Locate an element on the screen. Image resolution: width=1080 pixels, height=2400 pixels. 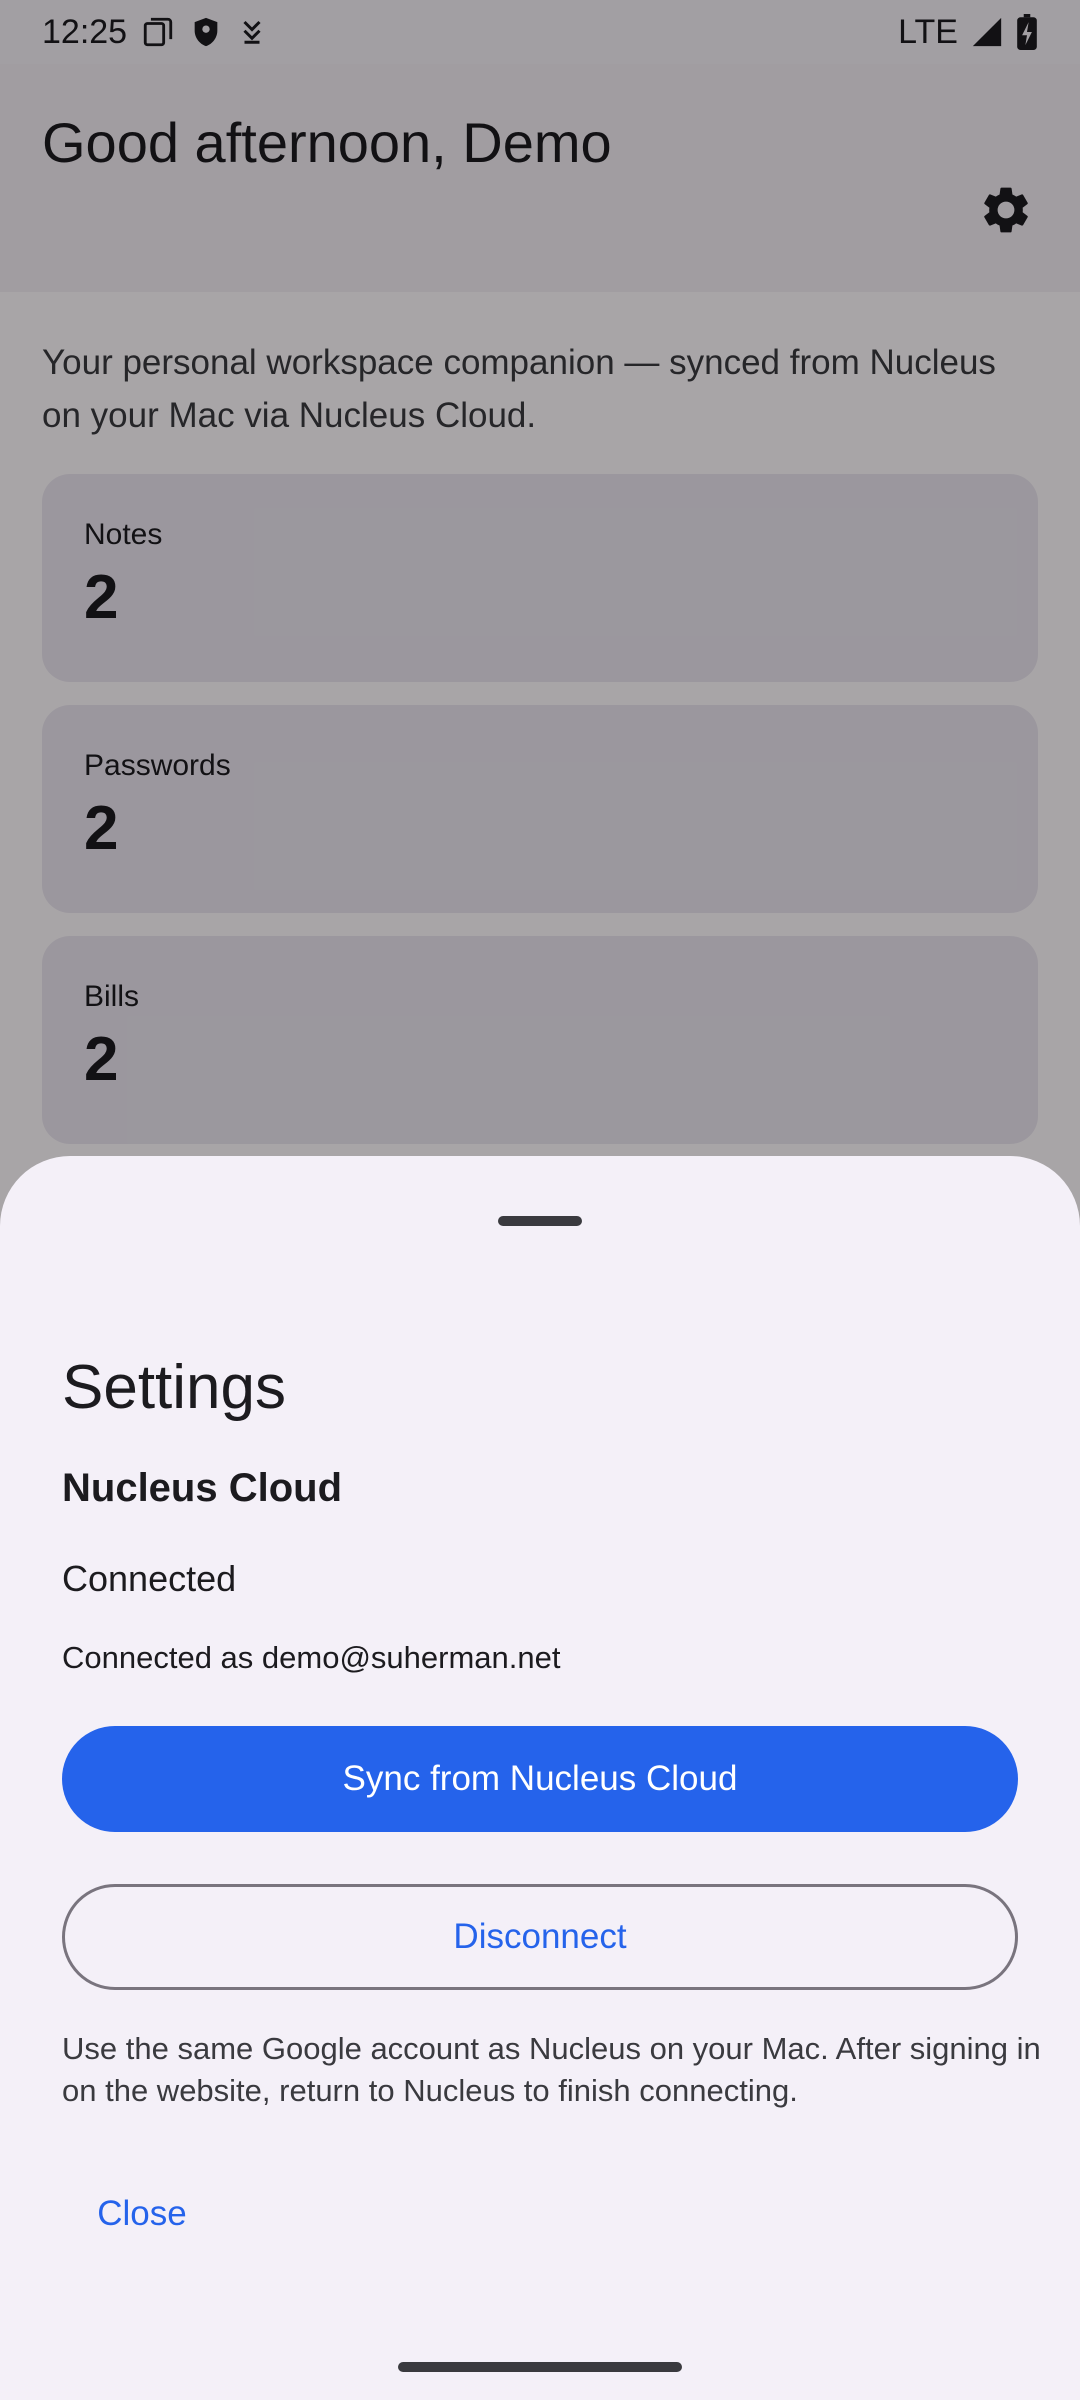
close-button: Close is located at coordinates (142, 2214).